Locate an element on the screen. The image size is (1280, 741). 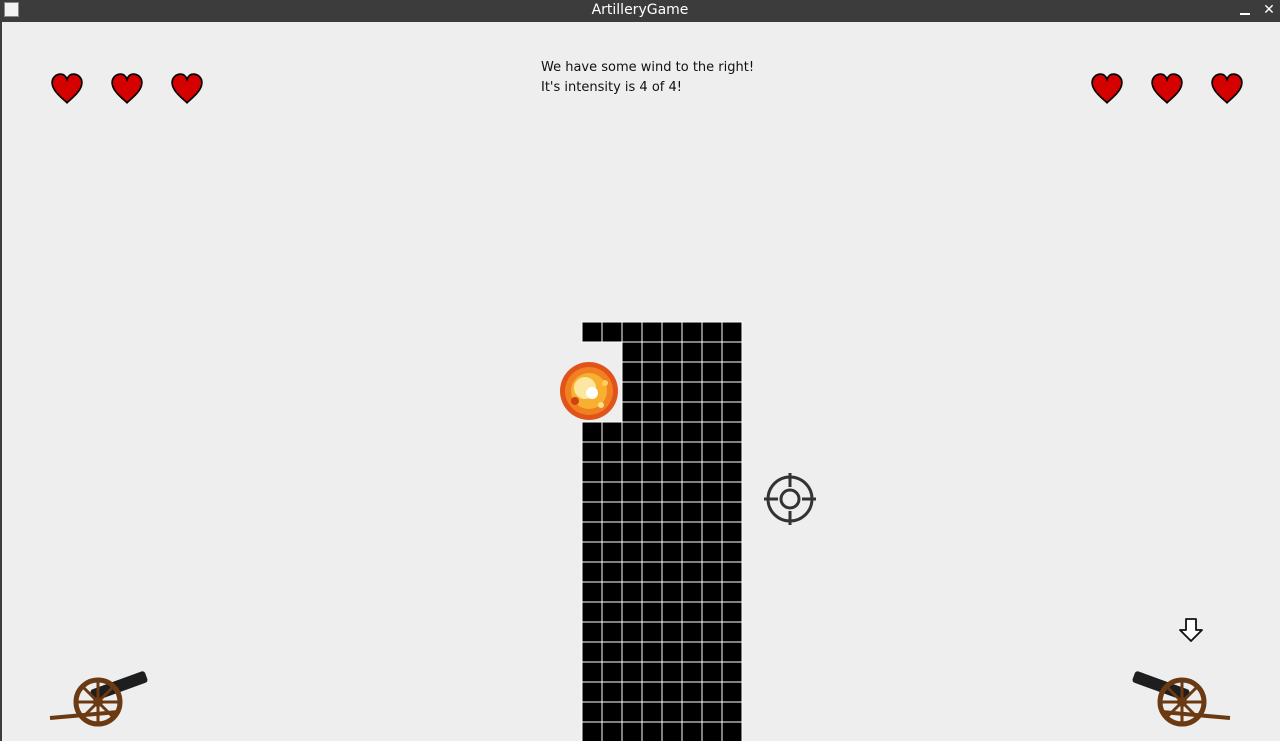
window-title: ArtilleryGame is located at coordinates (640, 10).